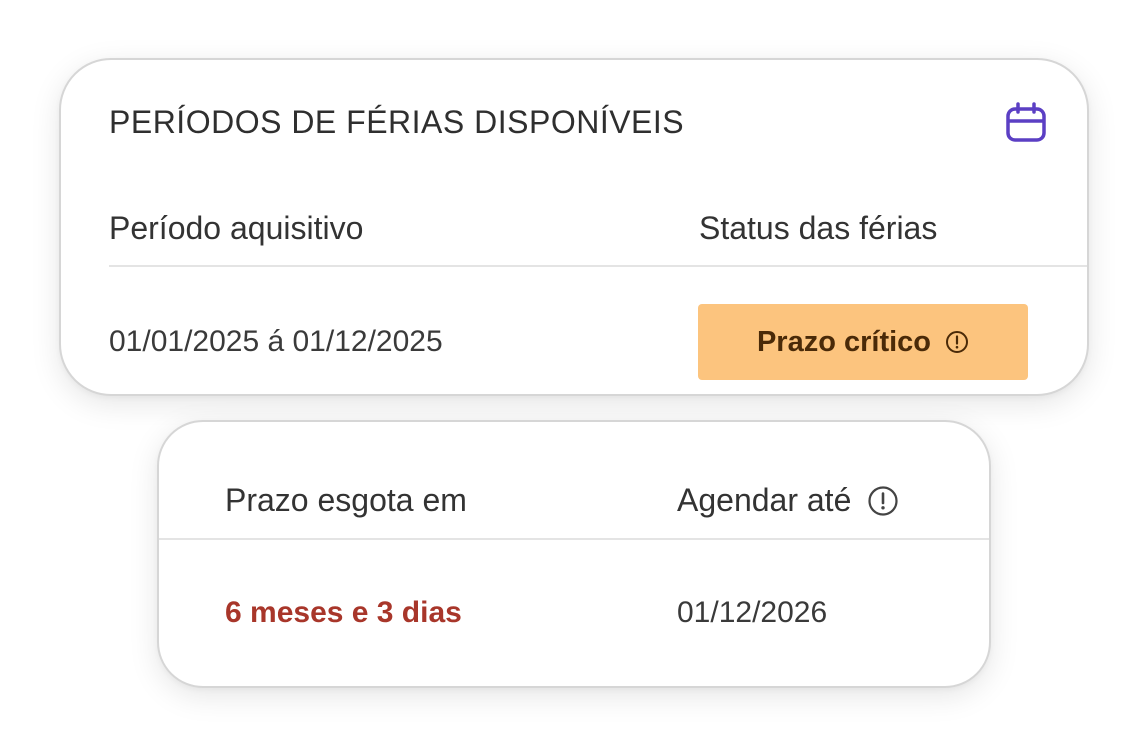  I want to click on schedule-until-value: 01/12/2026, so click(752, 612).